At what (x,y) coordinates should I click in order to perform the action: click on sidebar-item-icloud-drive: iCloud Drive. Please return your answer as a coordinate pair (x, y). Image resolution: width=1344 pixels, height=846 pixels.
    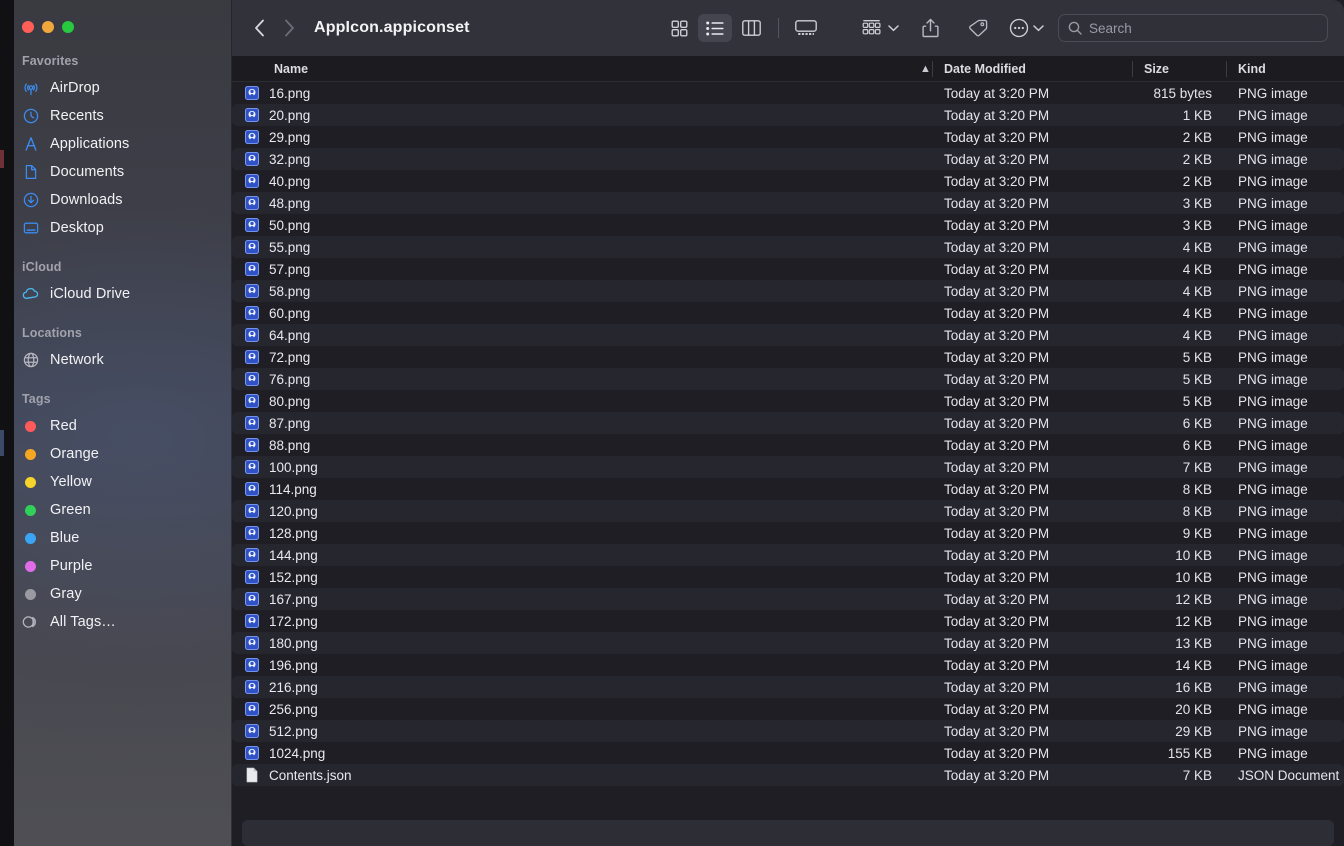
    Looking at the image, I should click on (116, 294).